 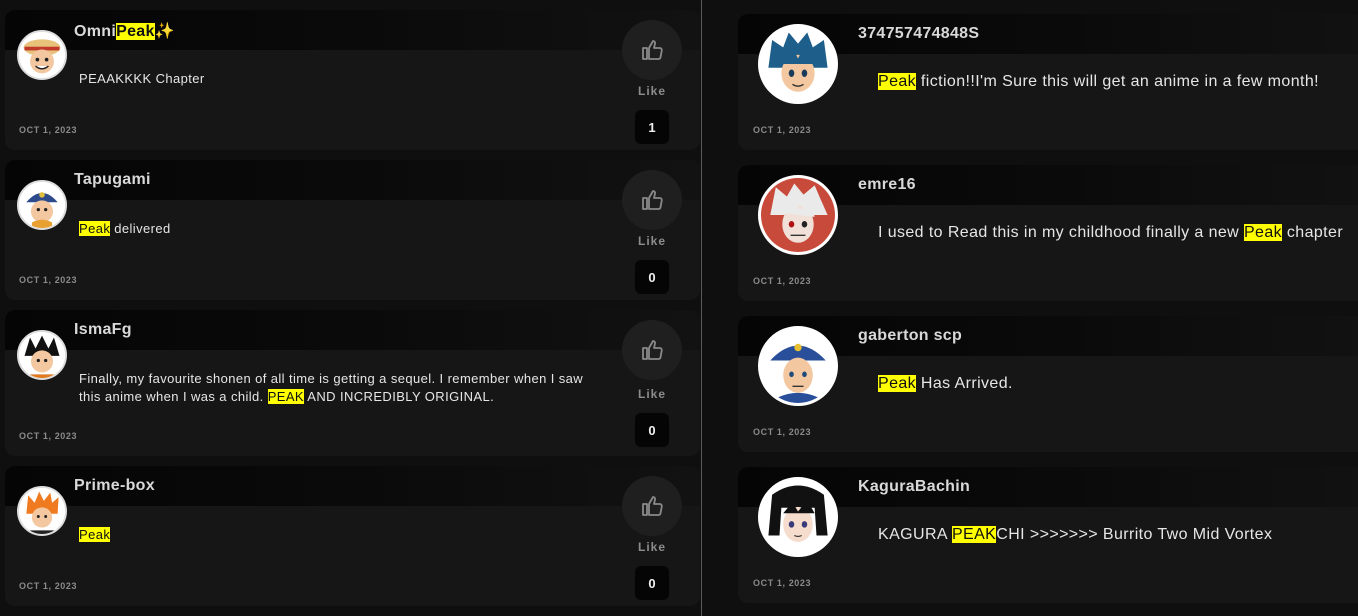 I want to click on like-count: 1, so click(x=652, y=127).